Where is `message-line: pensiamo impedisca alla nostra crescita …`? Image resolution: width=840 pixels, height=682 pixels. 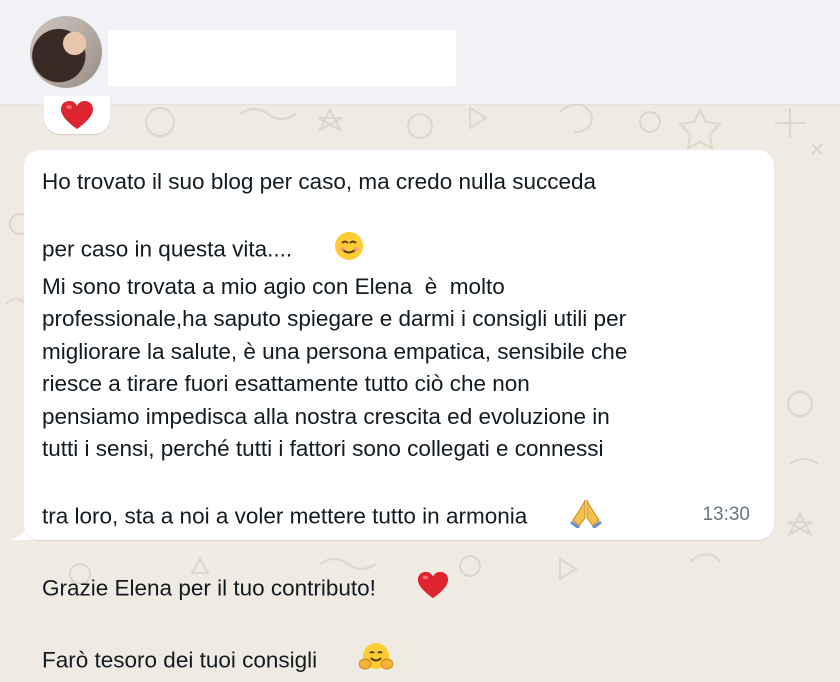
message-line: pensiamo impedisca alla nostra crescita … is located at coordinates (326, 416).